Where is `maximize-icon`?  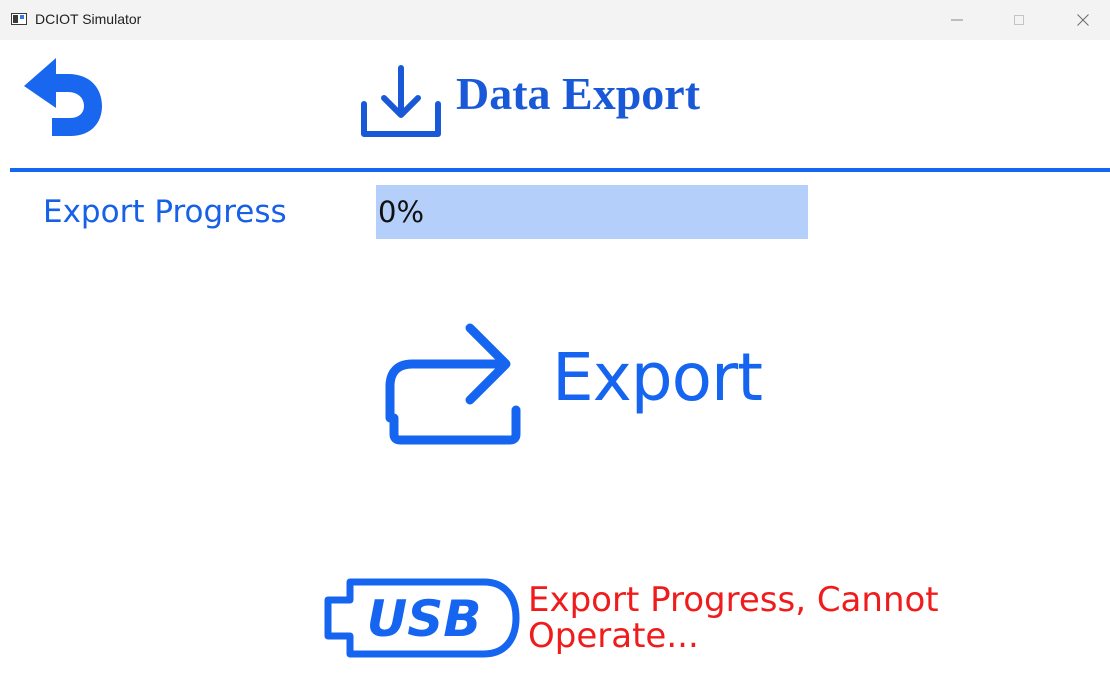 maximize-icon is located at coordinates (1019, 20).